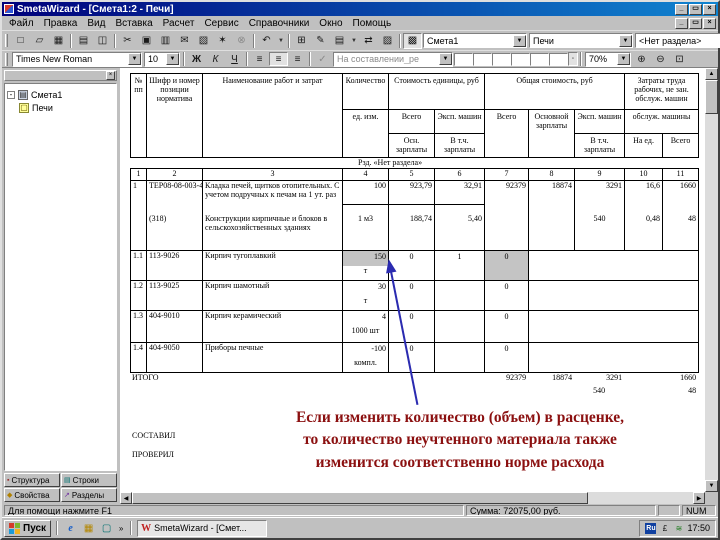  Describe the element at coordinates (279, 23) in the screenshot. I see `menu-references: Справочники` at that location.